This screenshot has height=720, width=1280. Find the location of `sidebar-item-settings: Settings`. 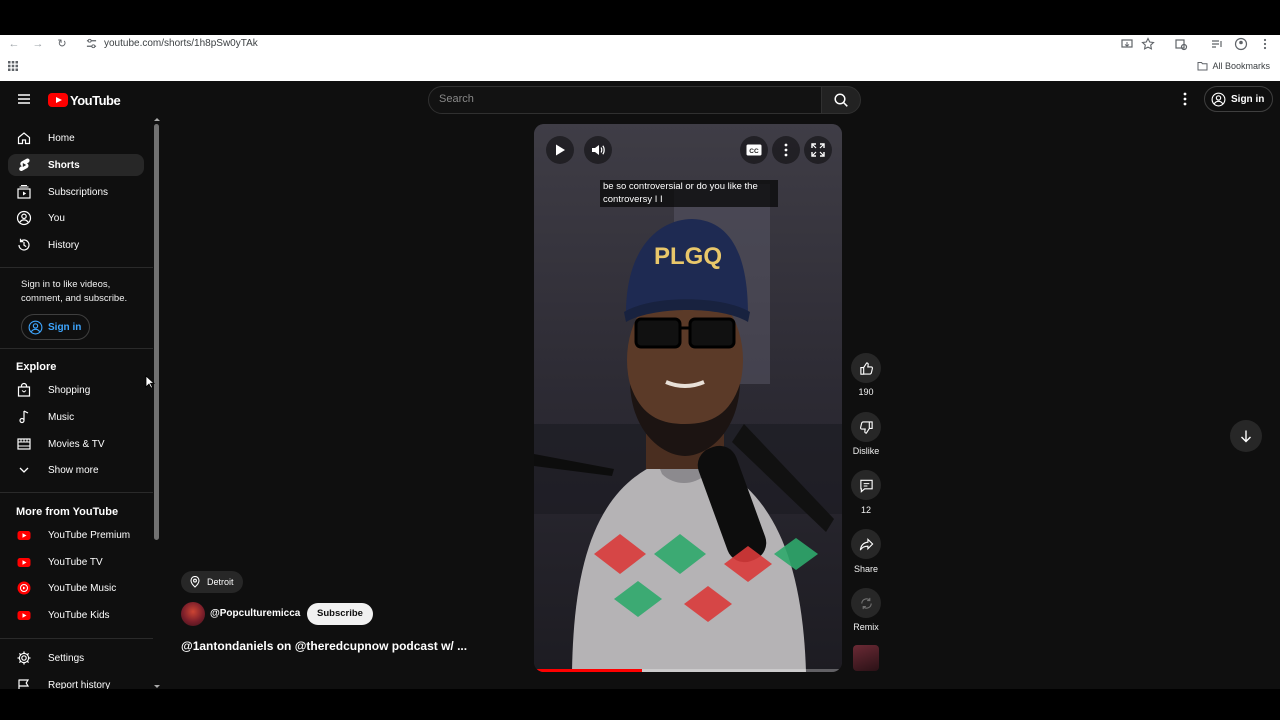

sidebar-item-settings: Settings is located at coordinates (76, 658).